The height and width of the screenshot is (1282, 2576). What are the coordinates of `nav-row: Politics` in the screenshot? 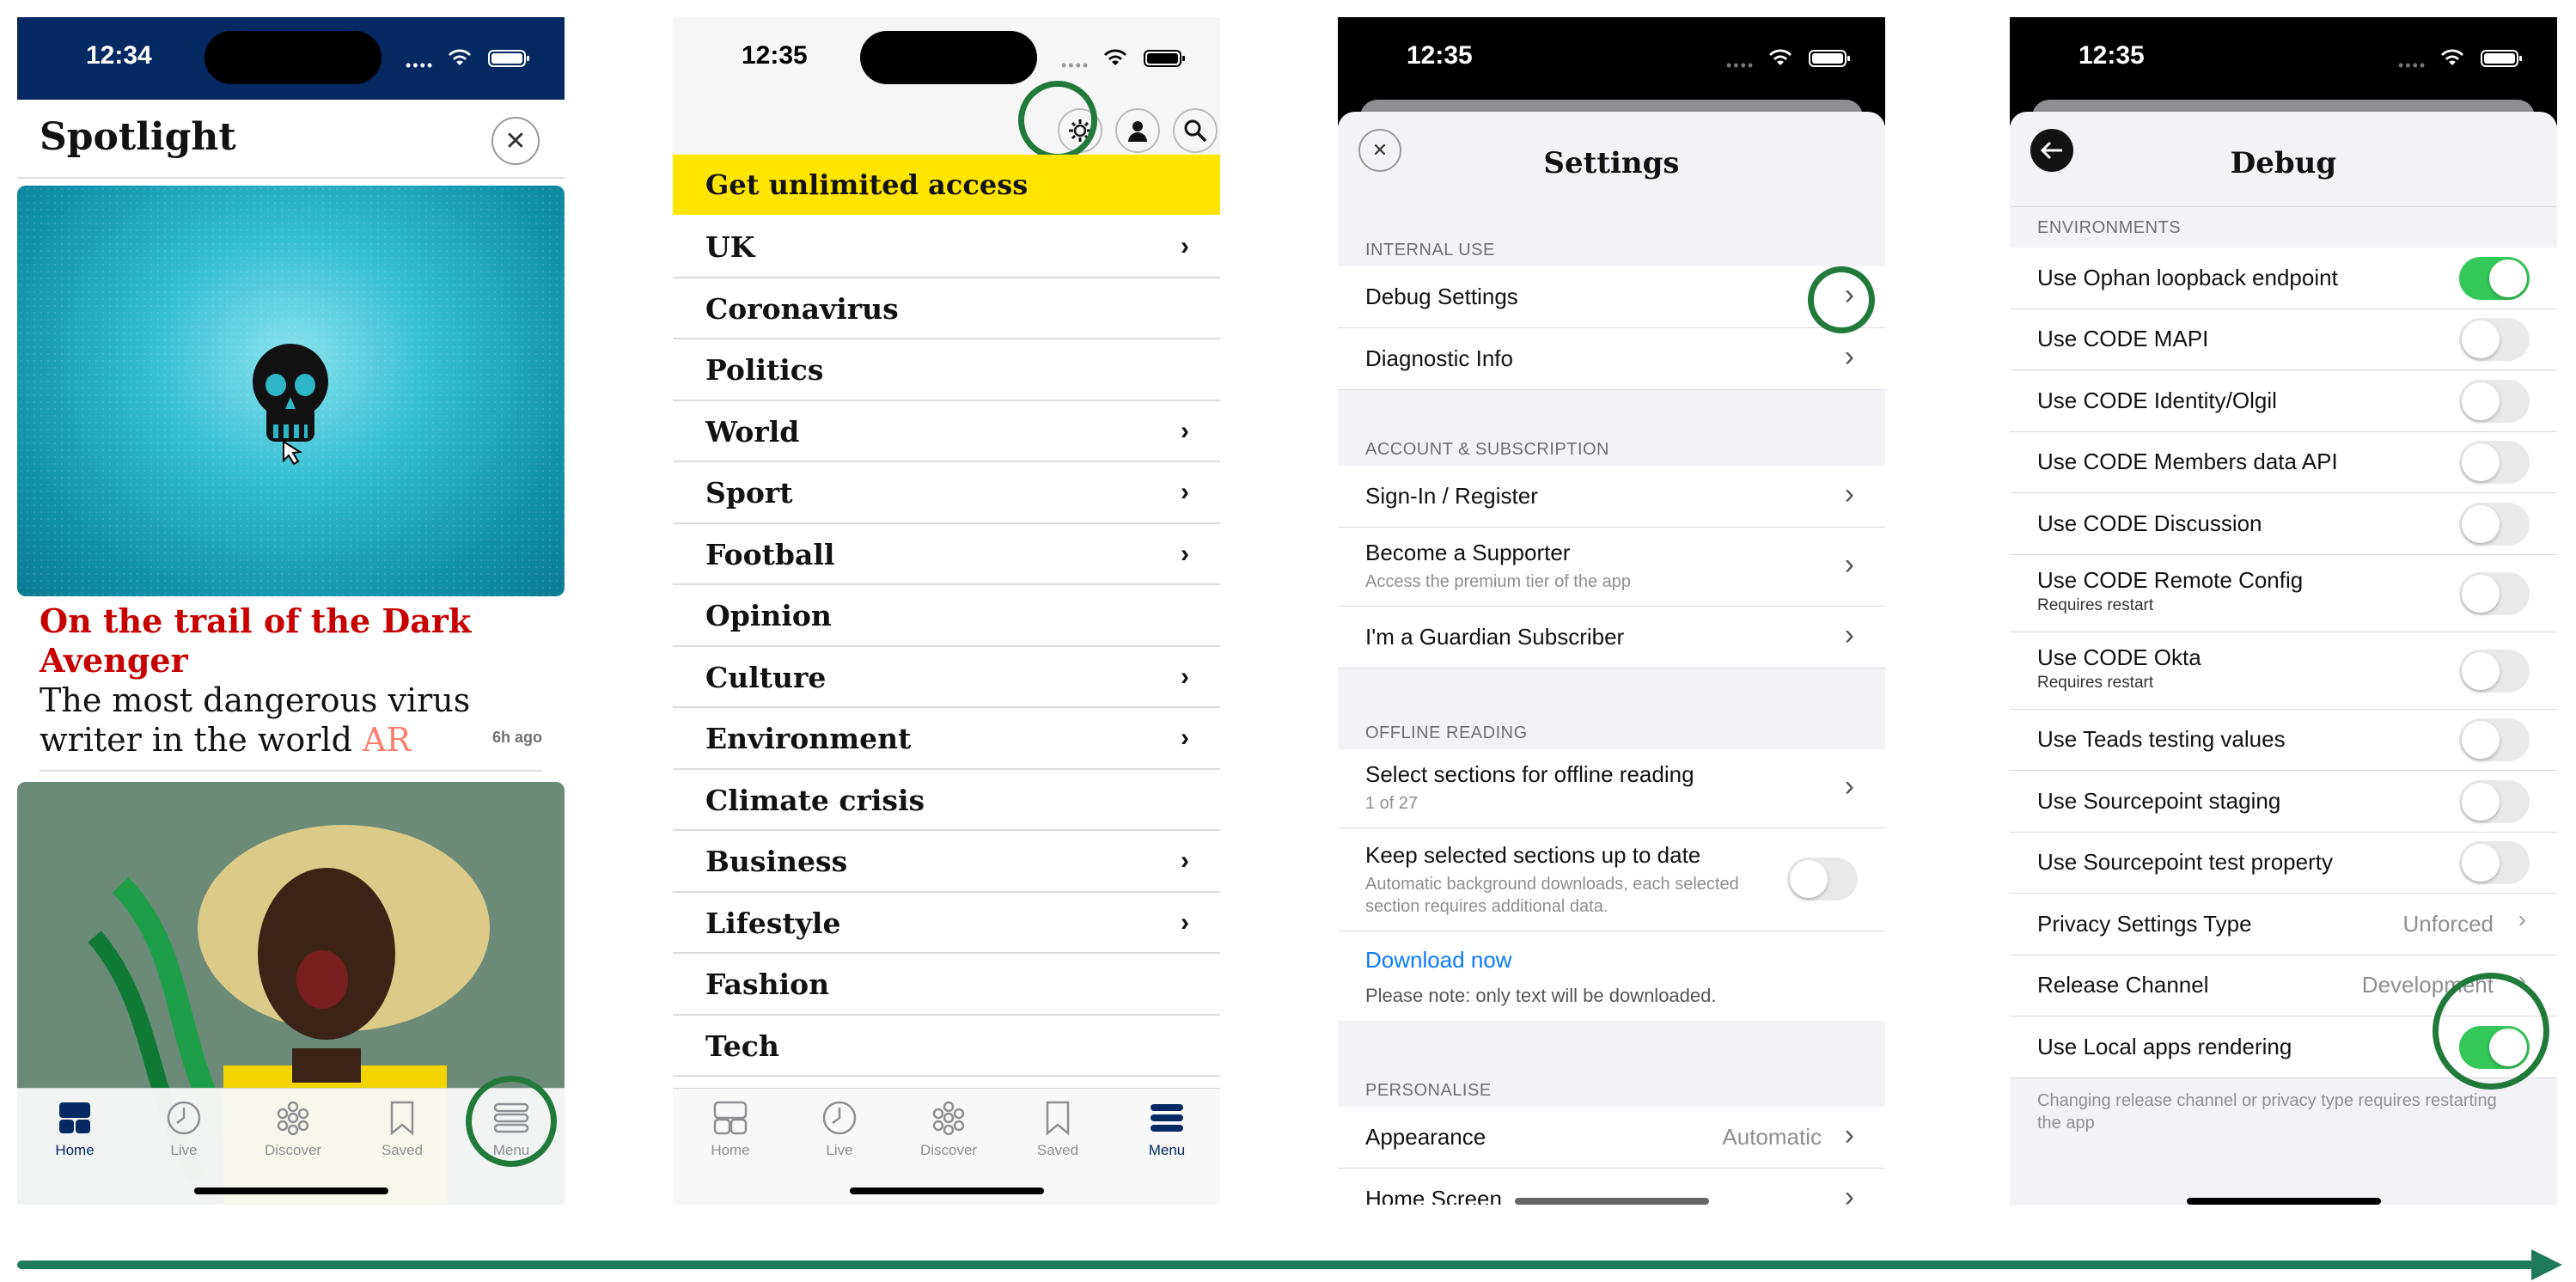 It's located at (947, 370).